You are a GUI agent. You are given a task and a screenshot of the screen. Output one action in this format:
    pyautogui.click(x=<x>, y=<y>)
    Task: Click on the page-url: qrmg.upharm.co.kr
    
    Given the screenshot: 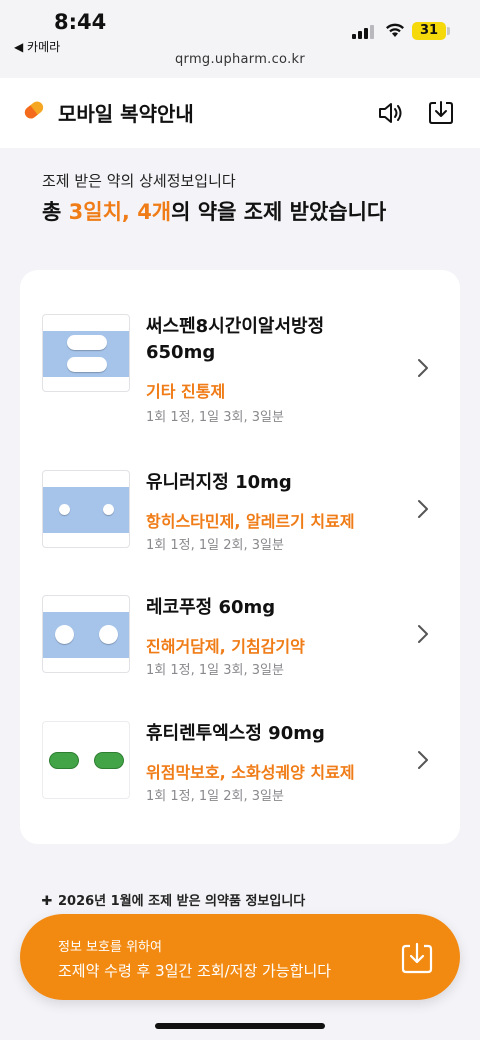 What is the action you would take?
    pyautogui.click(x=240, y=59)
    